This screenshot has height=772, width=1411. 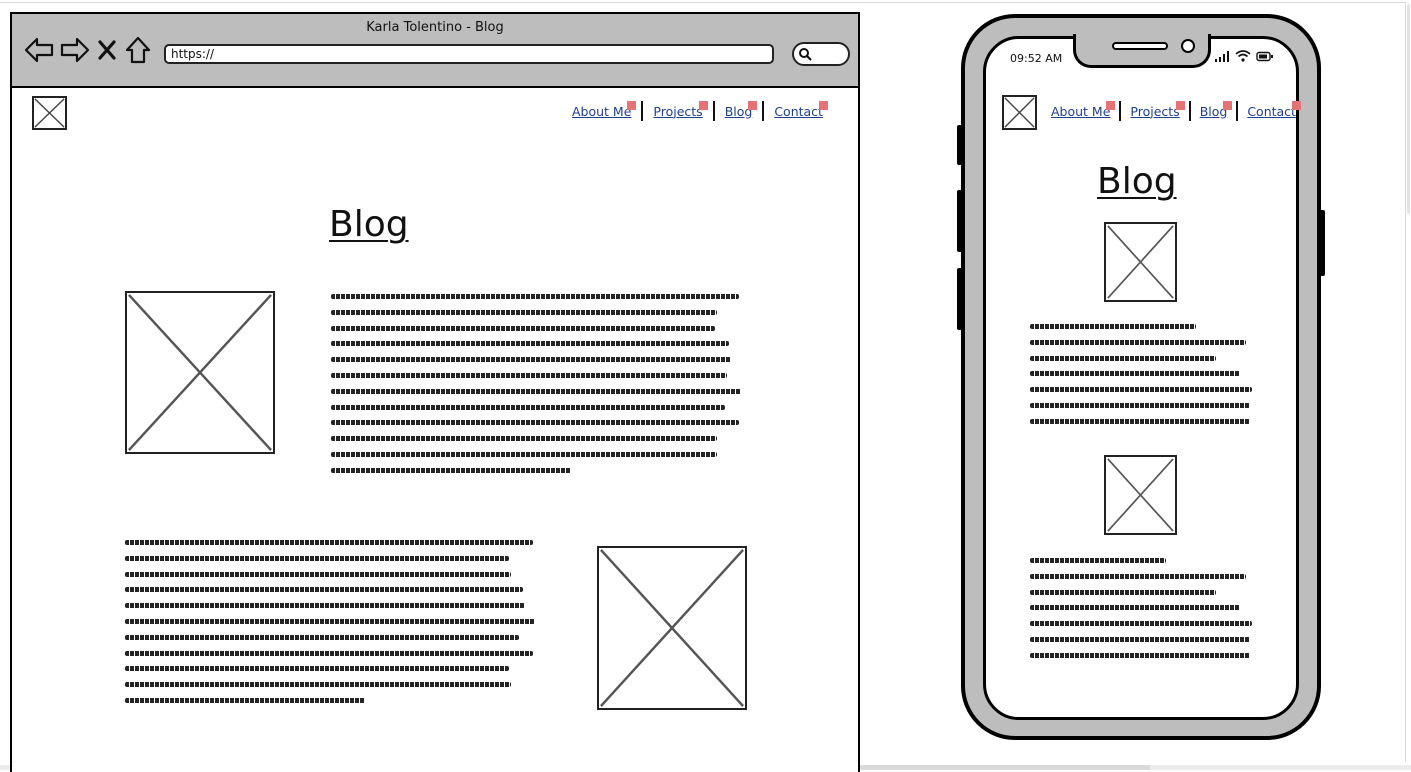 I want to click on home-icon, so click(x=138, y=50).